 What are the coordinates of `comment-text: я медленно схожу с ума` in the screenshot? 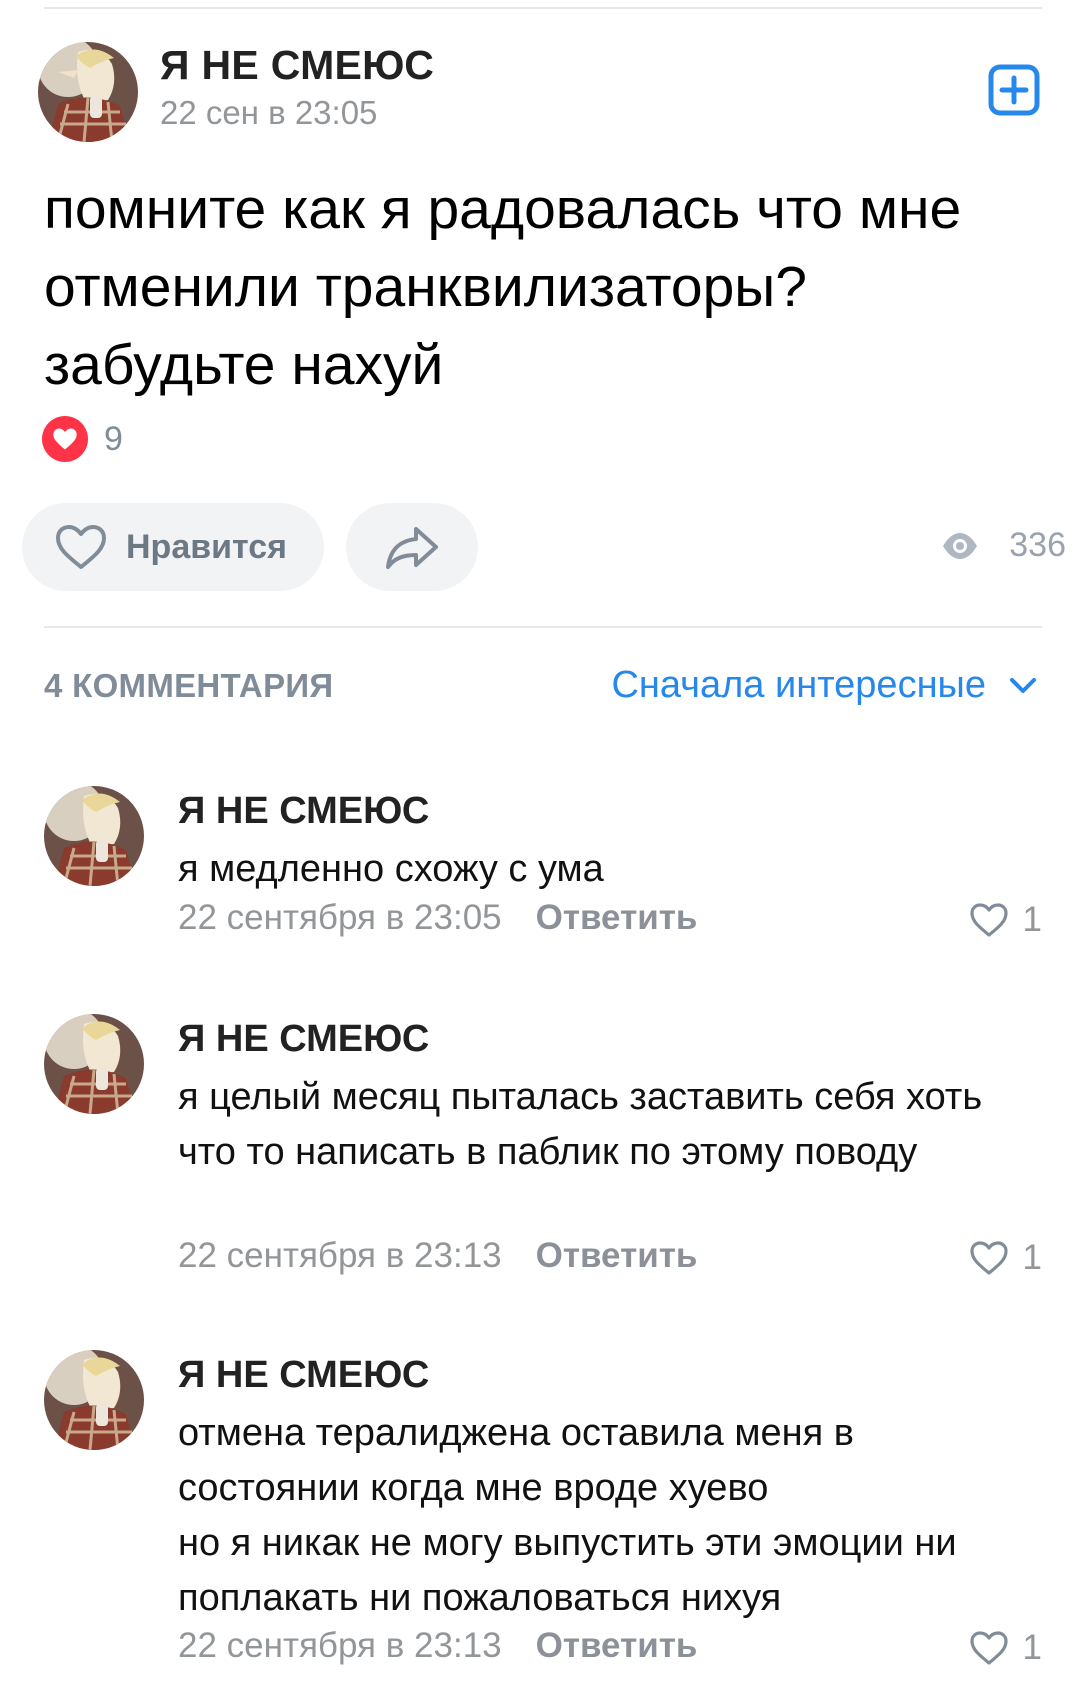 It's located at (391, 869).